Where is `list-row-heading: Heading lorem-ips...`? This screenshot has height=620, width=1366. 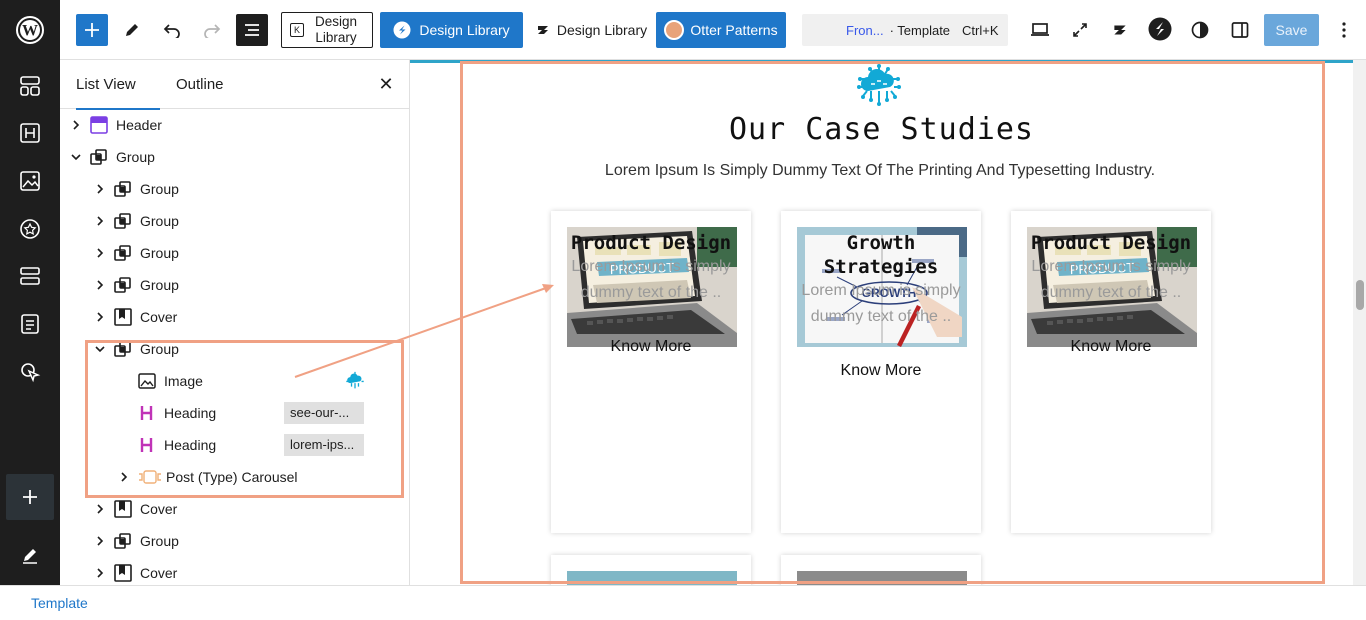
list-row-heading: Heading lorem-ips... is located at coordinates (234, 445).